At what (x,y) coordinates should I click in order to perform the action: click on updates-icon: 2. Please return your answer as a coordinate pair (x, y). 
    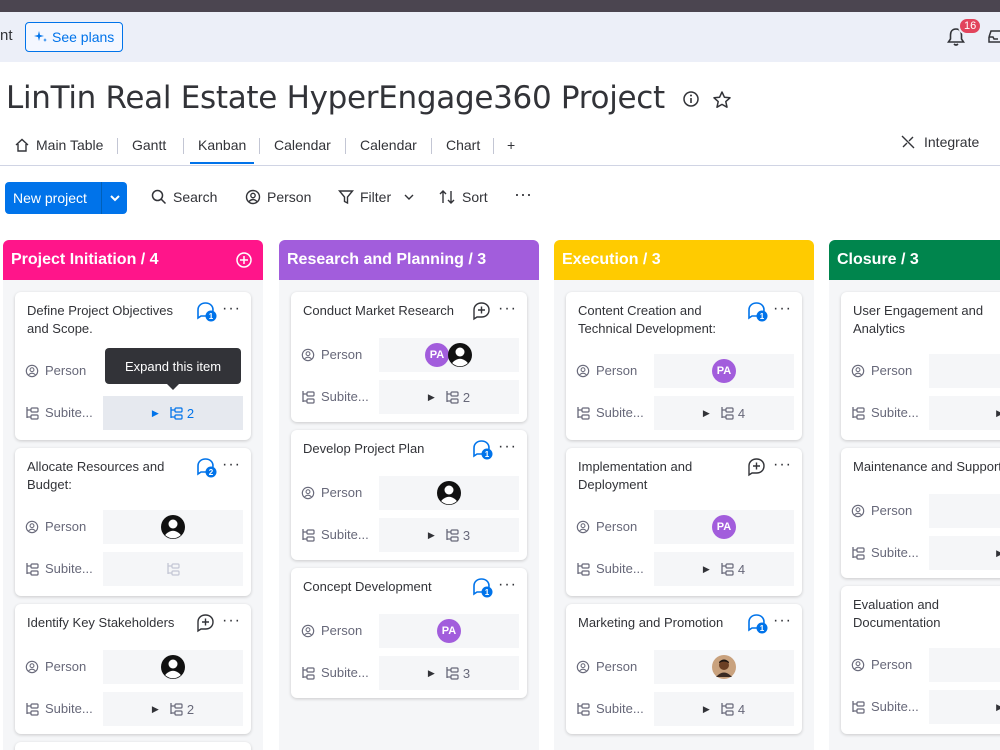
    Looking at the image, I should click on (206, 467).